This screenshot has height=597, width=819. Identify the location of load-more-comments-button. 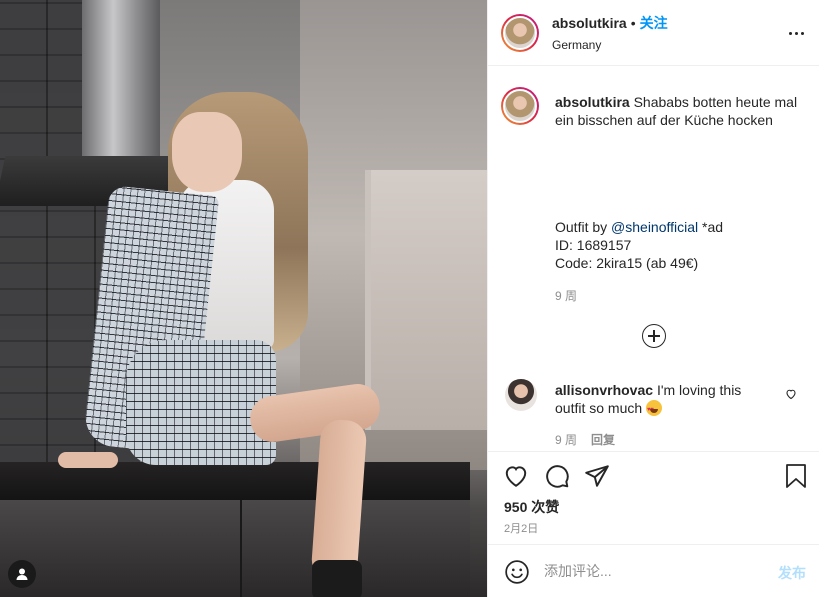
(654, 336).